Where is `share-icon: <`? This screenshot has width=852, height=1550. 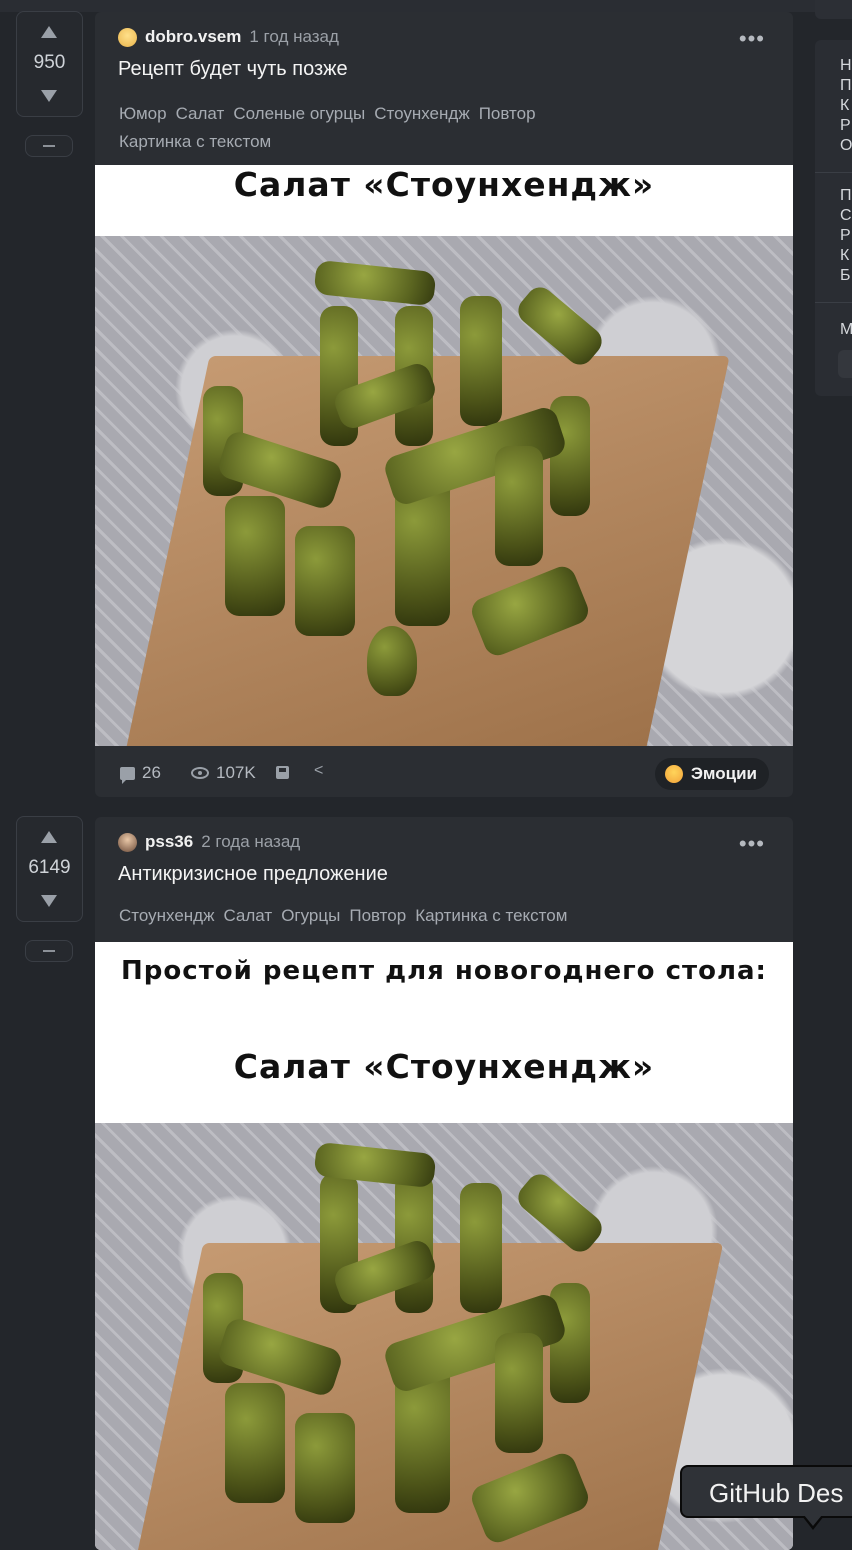 share-icon: < is located at coordinates (319, 770).